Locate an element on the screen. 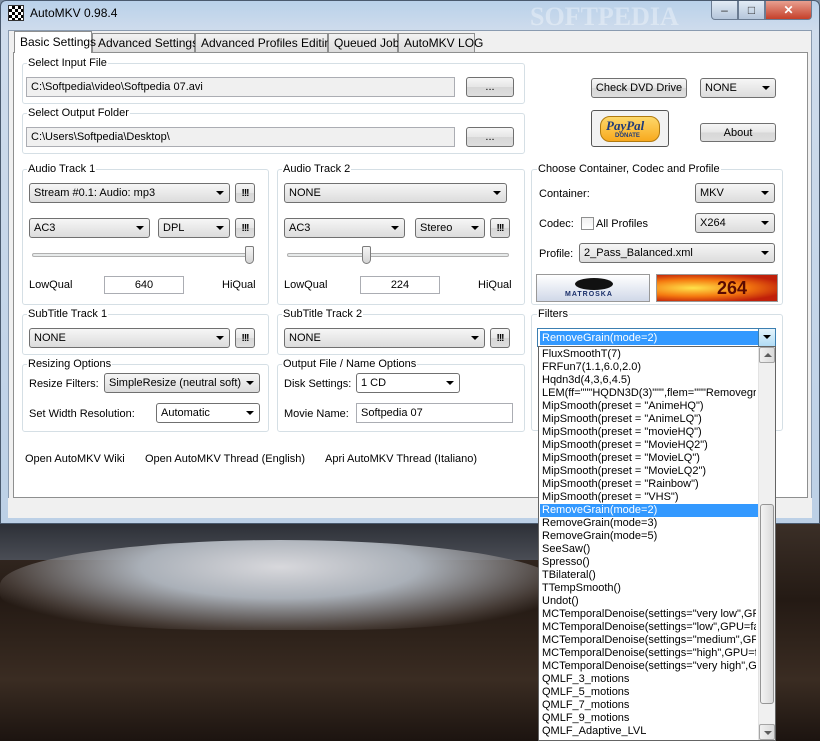 This screenshot has height=741, width=820. audio-2-stream-value: NONE is located at coordinates (305, 193).